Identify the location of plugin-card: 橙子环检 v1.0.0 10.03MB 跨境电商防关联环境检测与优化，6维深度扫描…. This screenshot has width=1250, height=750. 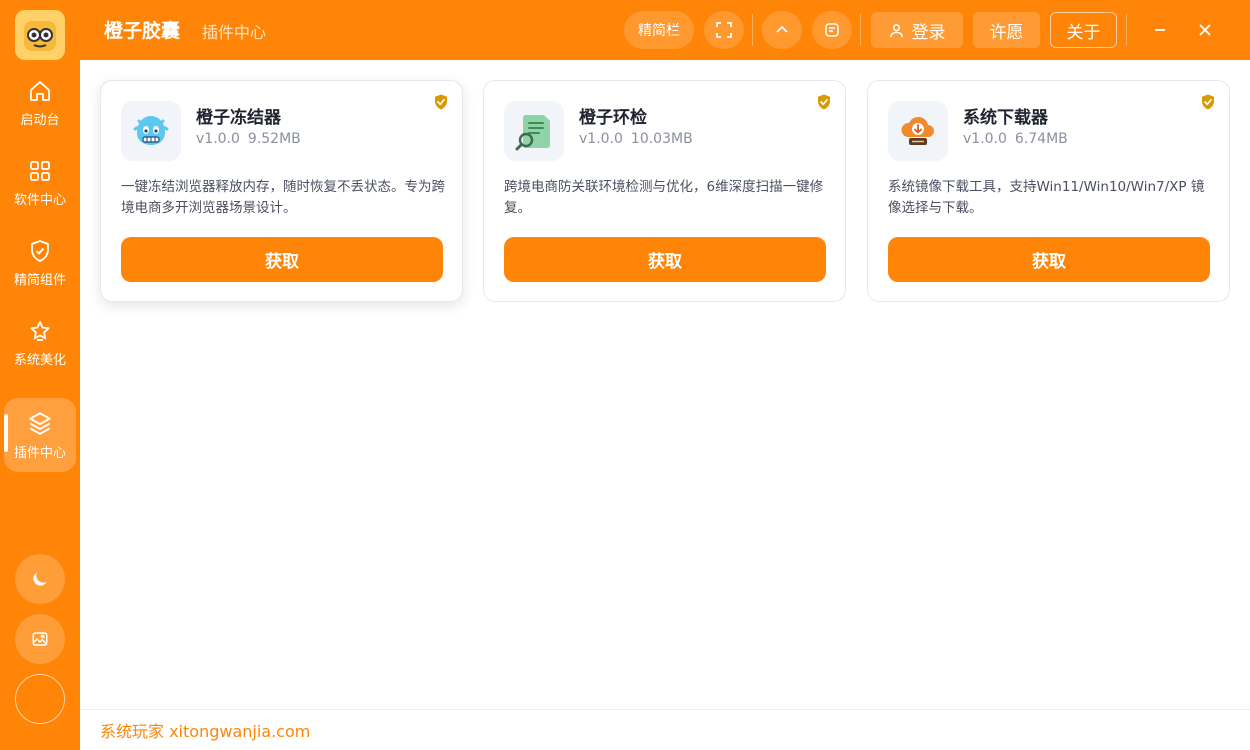
(664, 191).